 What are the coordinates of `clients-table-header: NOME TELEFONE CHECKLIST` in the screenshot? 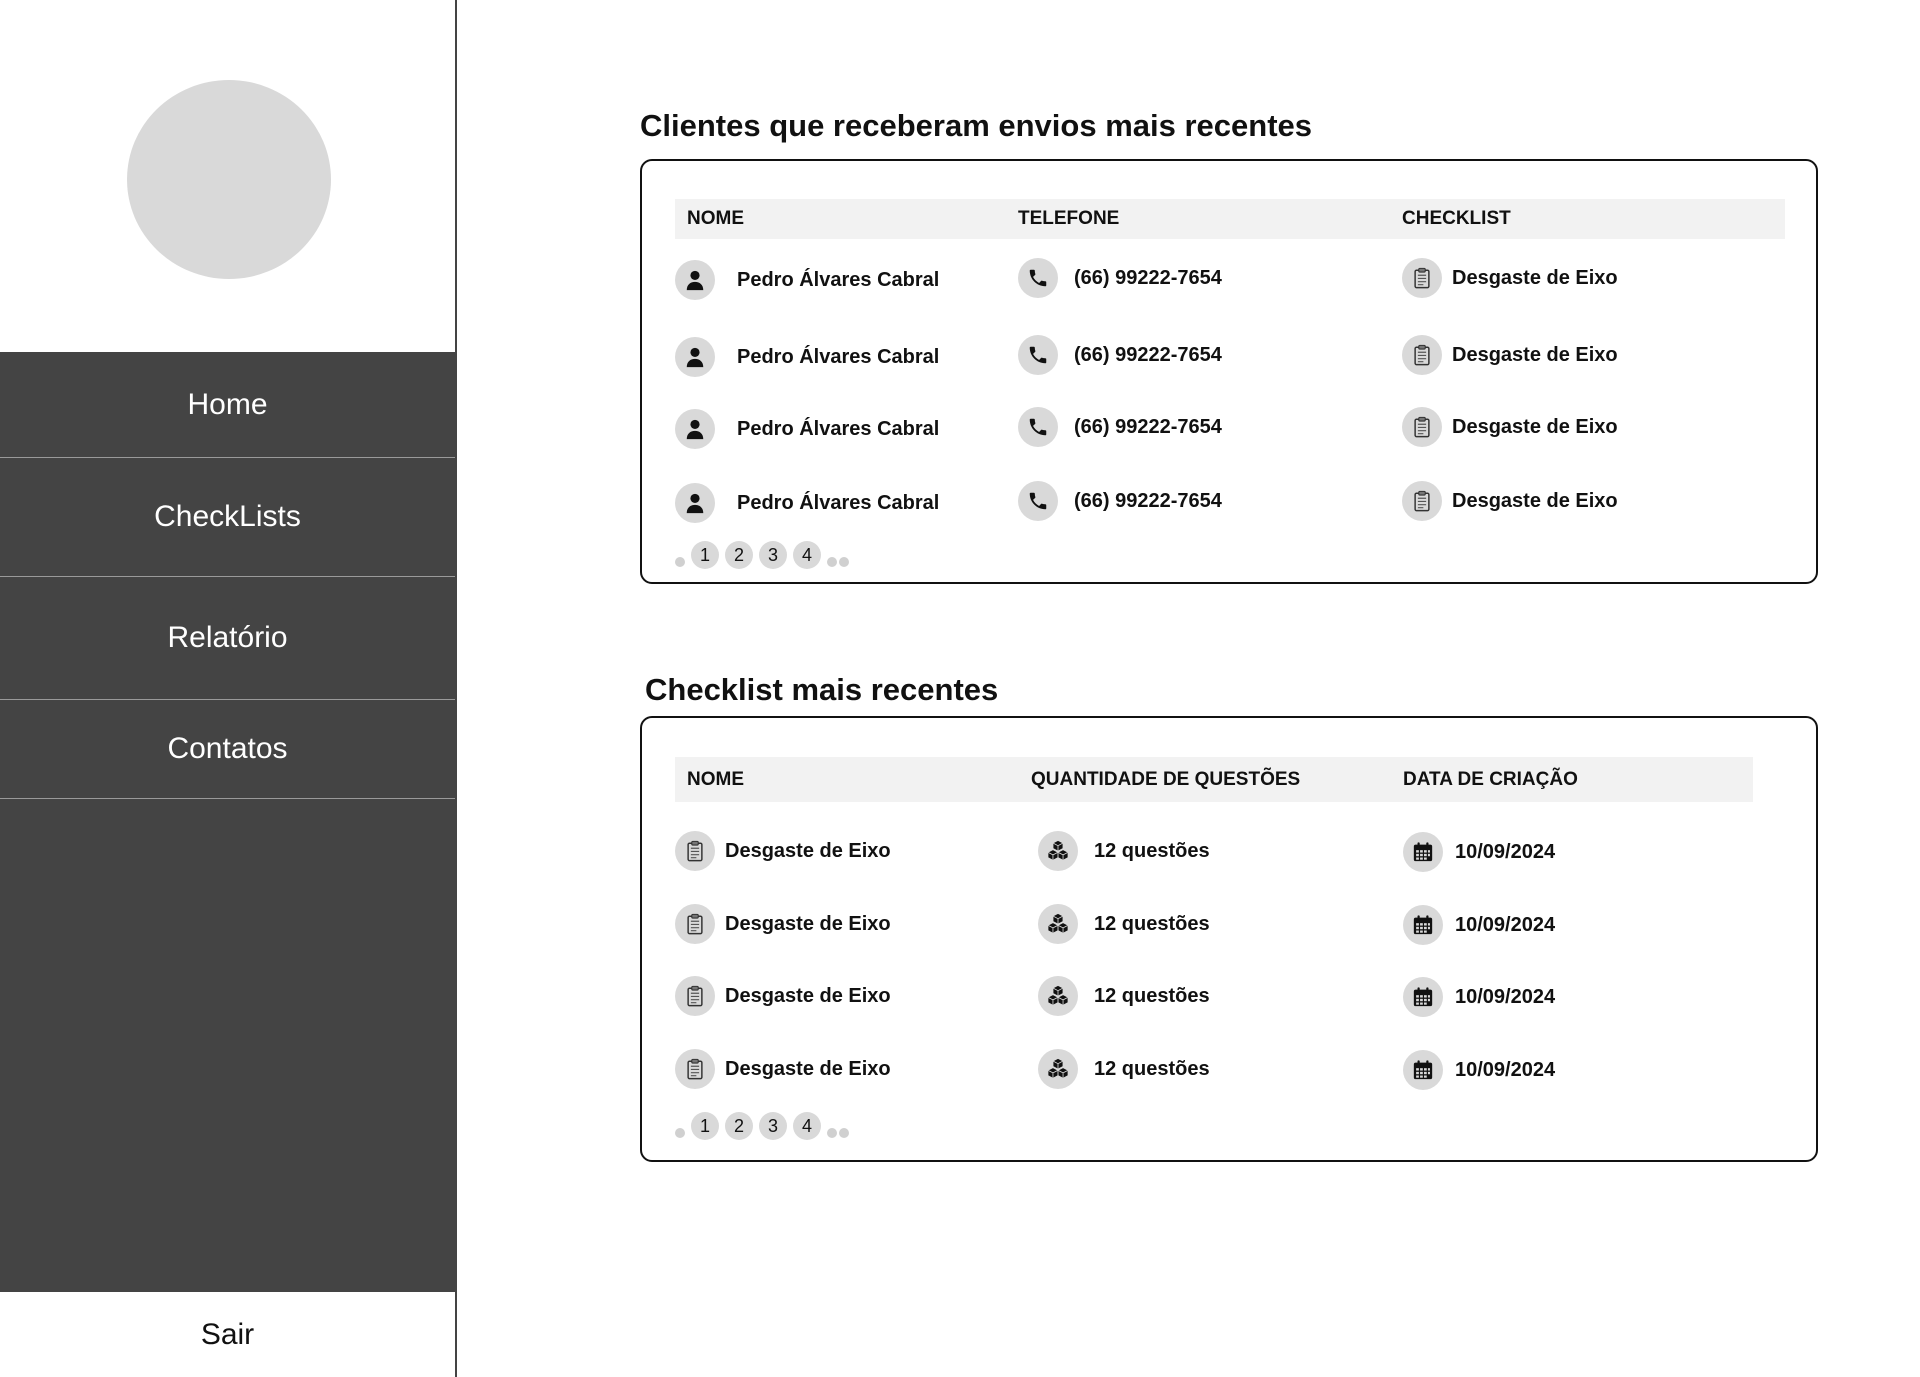 It's located at (1230, 219).